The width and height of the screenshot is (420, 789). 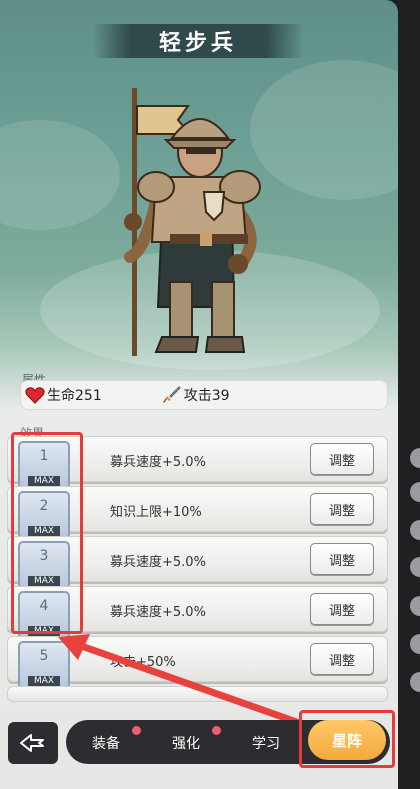 What do you see at coordinates (74, 396) in the screenshot?
I see `hp-value: 生命251` at bounding box center [74, 396].